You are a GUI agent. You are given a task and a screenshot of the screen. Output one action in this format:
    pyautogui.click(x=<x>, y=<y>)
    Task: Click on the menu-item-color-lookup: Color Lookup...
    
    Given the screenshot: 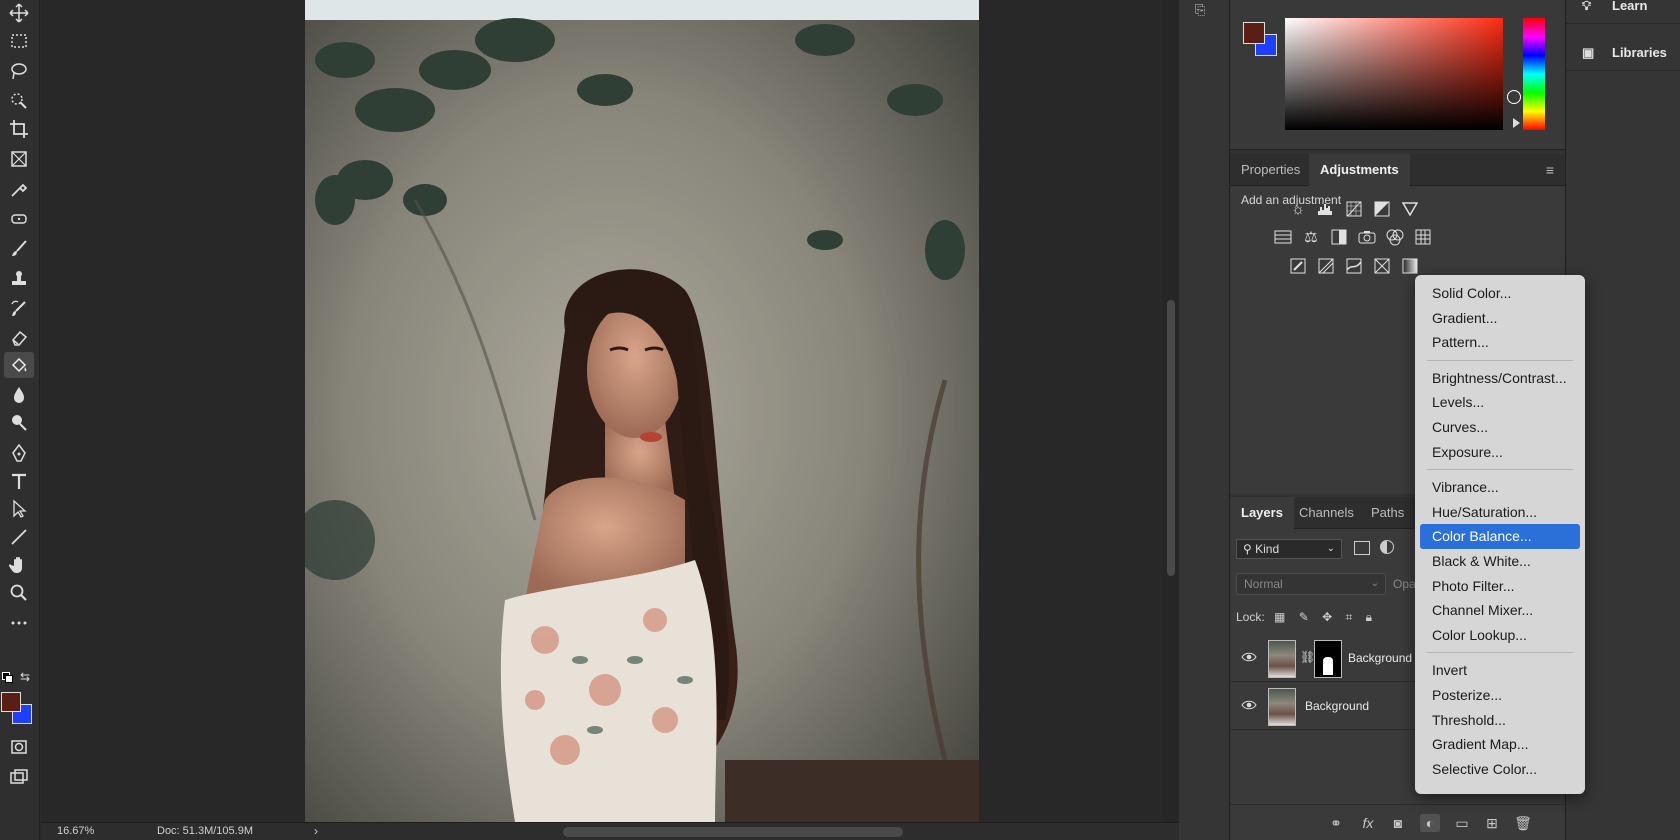 What is the action you would take?
    pyautogui.click(x=1500, y=635)
    